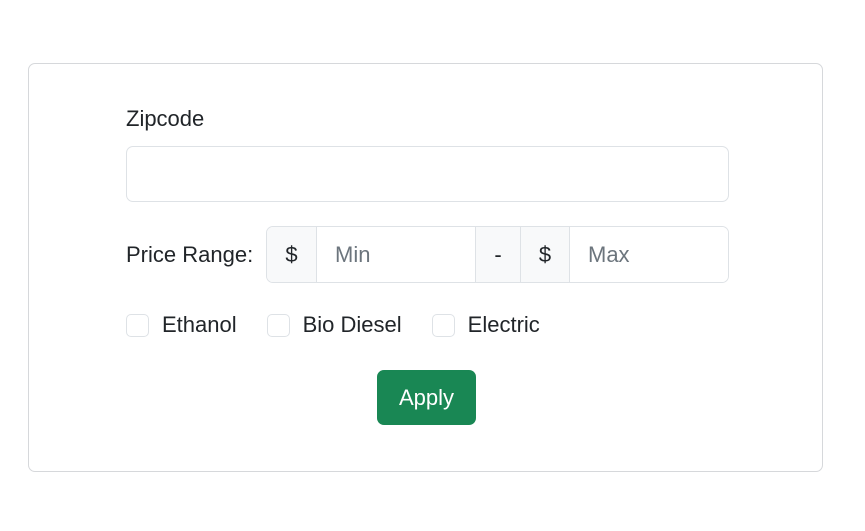 The width and height of the screenshot is (865, 531). What do you see at coordinates (545, 254) in the screenshot?
I see `max-currency-addon: $` at bounding box center [545, 254].